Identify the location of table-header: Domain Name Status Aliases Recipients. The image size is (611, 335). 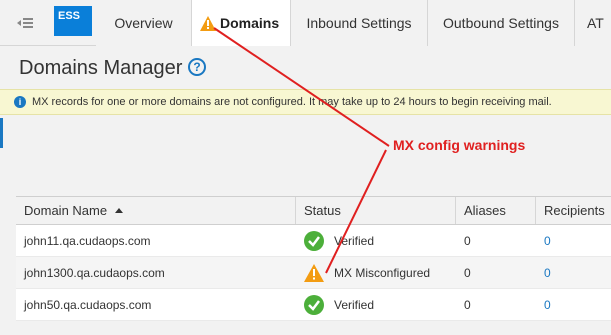
(313, 211).